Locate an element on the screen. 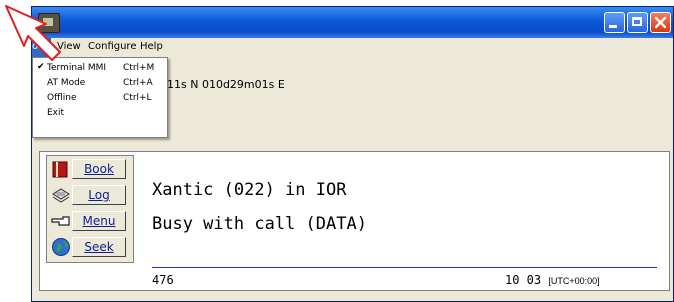 The height and width of the screenshot is (302, 674). arrow-pointer-icon is located at coordinates (33, 33).